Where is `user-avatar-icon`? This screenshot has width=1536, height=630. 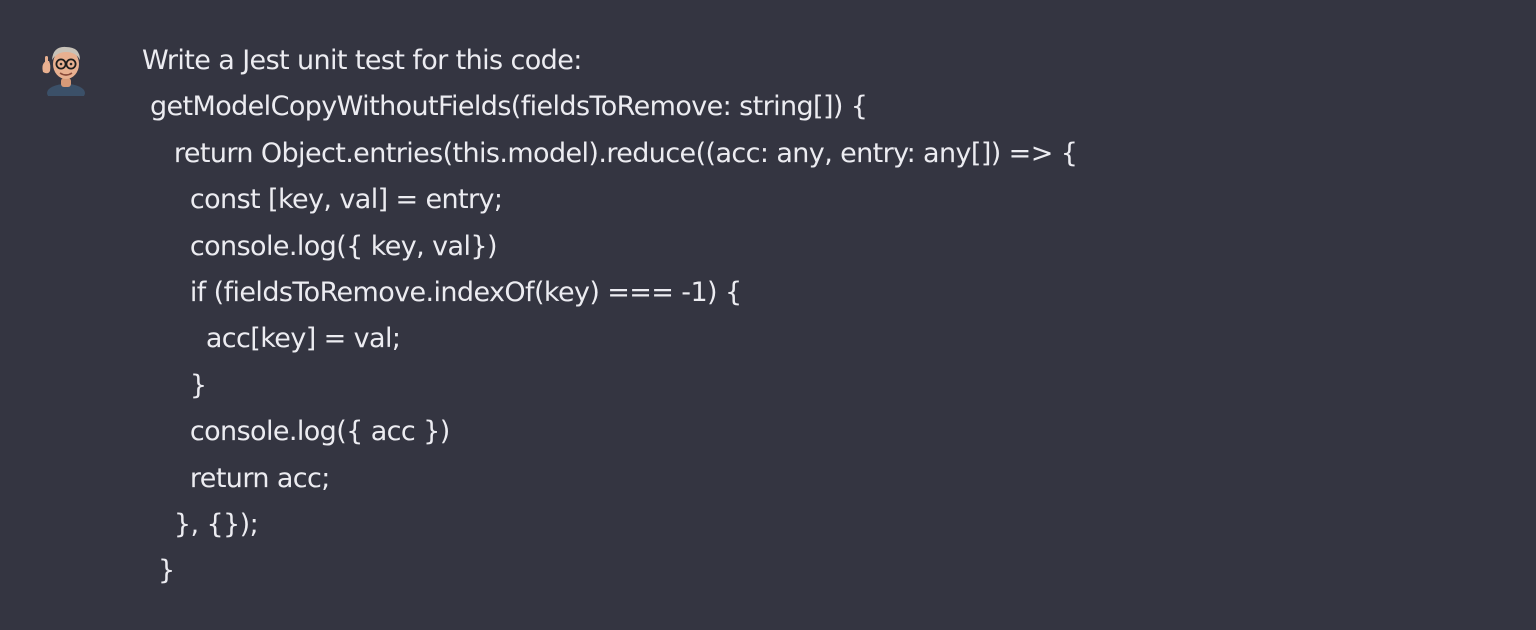
user-avatar-icon is located at coordinates (63, 69).